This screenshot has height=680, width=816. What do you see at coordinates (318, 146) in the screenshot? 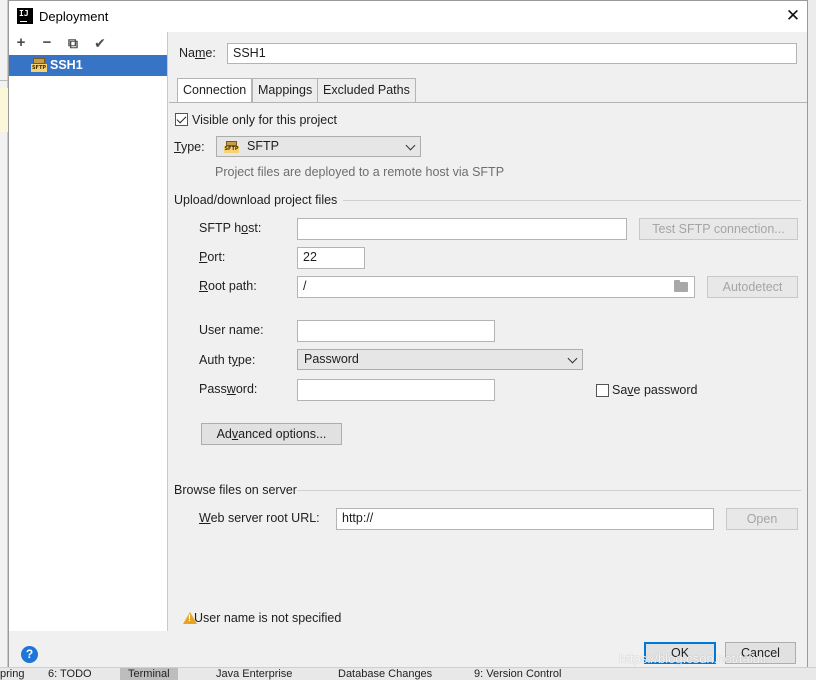
I see `type-combobox: SFTP SFTP` at bounding box center [318, 146].